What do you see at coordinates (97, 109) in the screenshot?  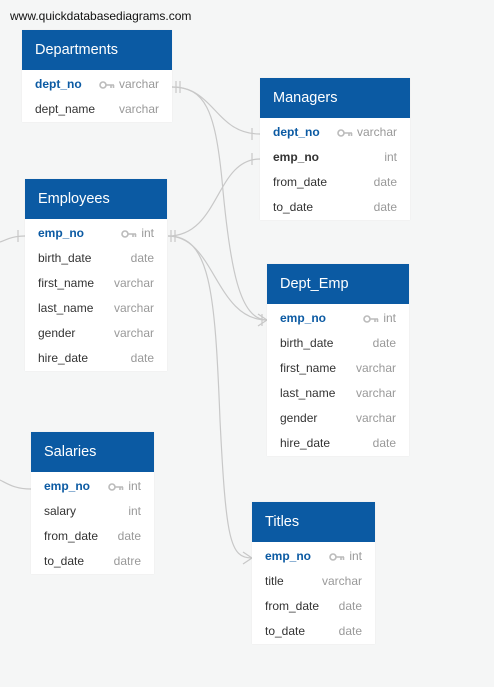 I see `column-row: dept_name varchar` at bounding box center [97, 109].